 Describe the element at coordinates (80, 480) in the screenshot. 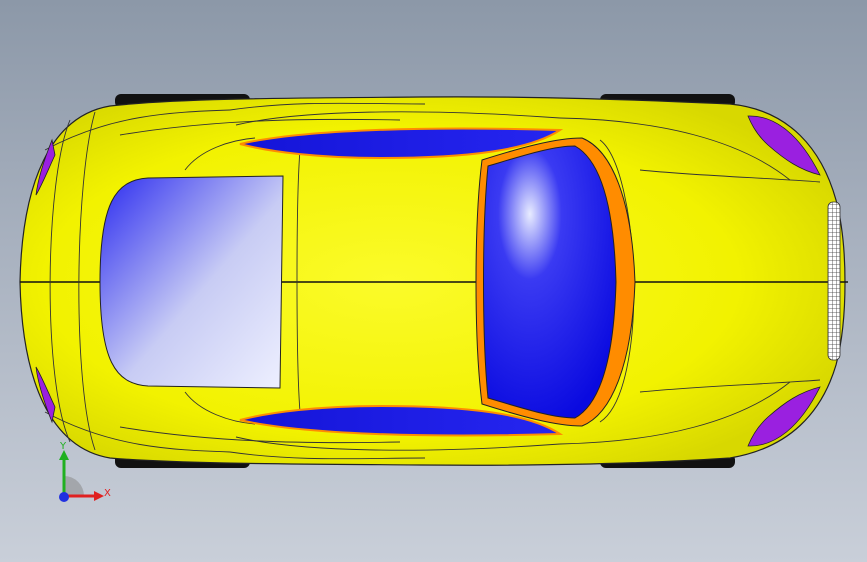

I see `coordinate-triad: Y X` at that location.